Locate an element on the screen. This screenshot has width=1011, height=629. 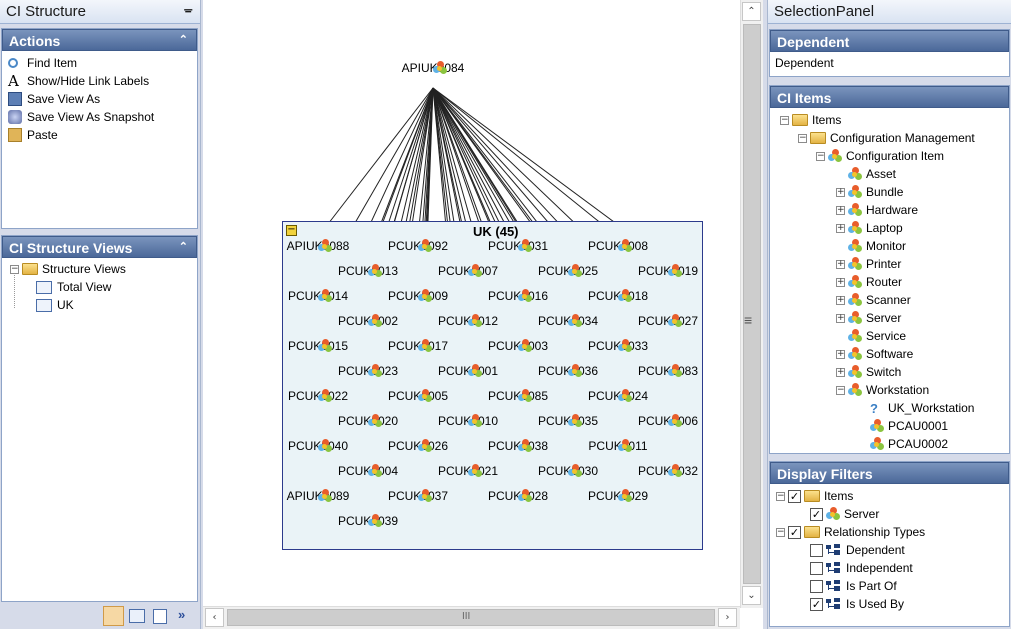
ci-node: PCUK0017 is located at coordinates (418, 346).